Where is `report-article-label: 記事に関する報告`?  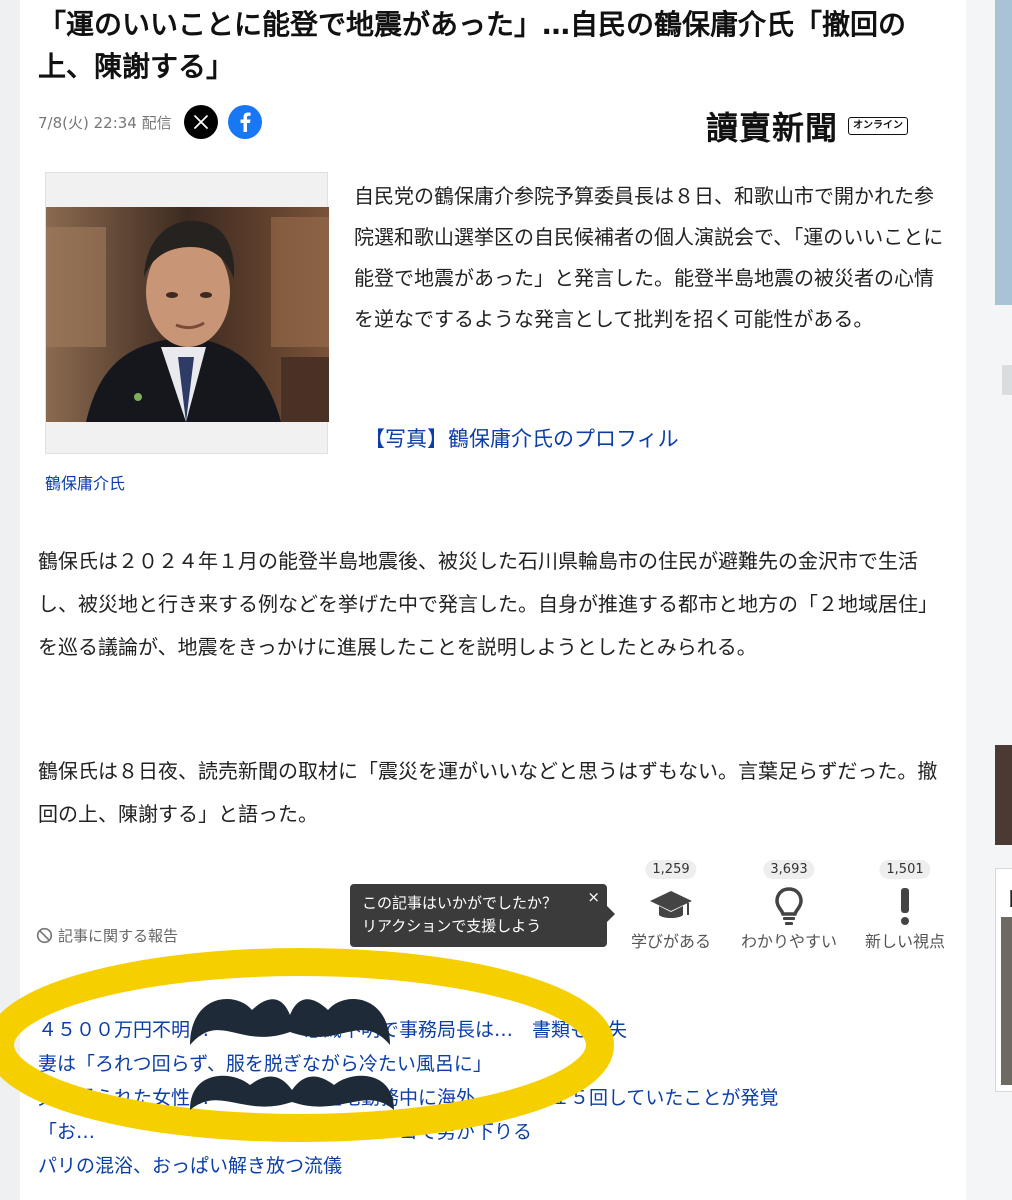
report-article-label: 記事に関する報告 is located at coordinates (118, 936).